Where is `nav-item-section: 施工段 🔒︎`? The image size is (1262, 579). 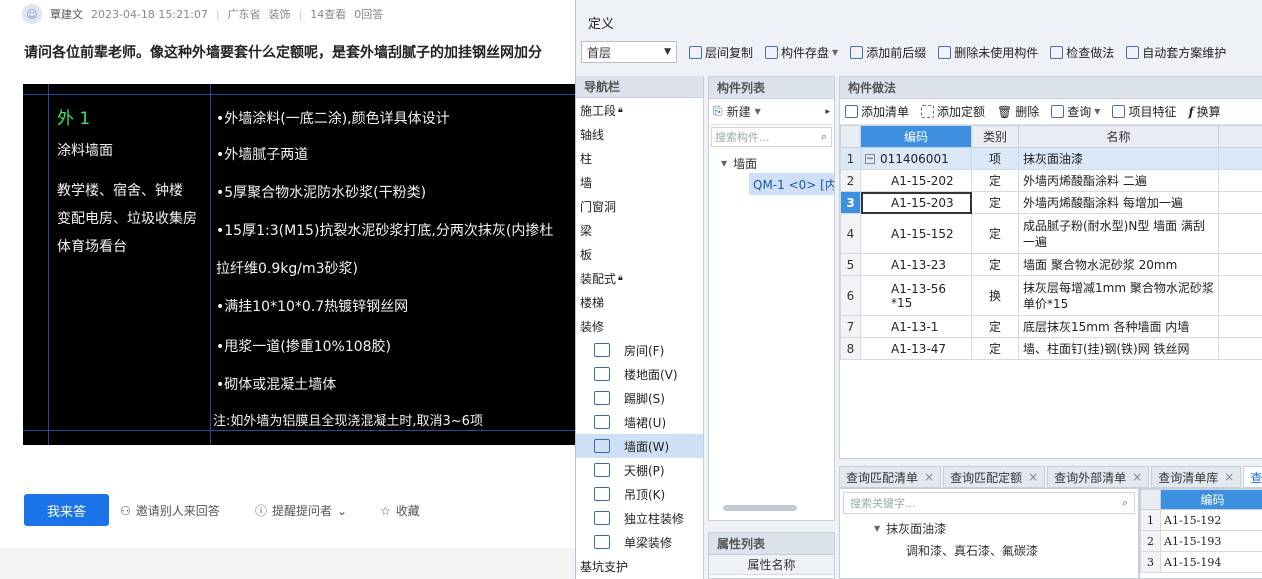
nav-item-section: 施工段 🔒︎ is located at coordinates (639, 110).